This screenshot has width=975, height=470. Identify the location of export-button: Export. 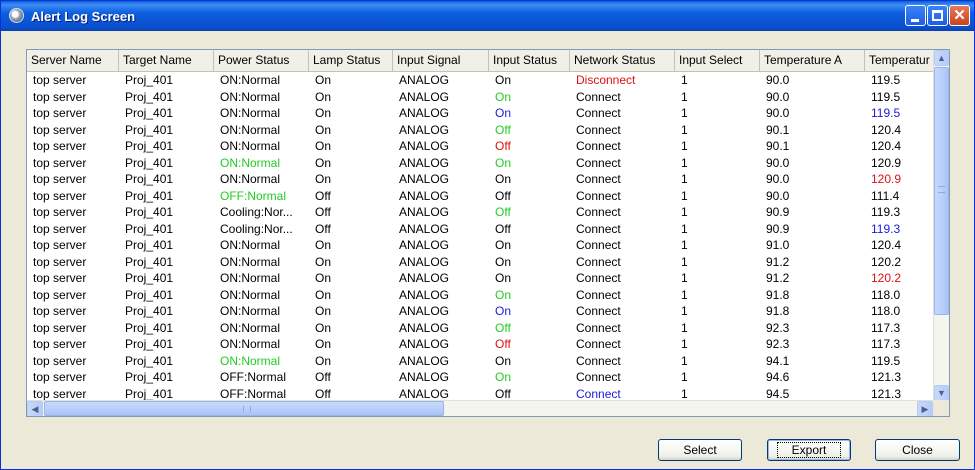
(809, 450).